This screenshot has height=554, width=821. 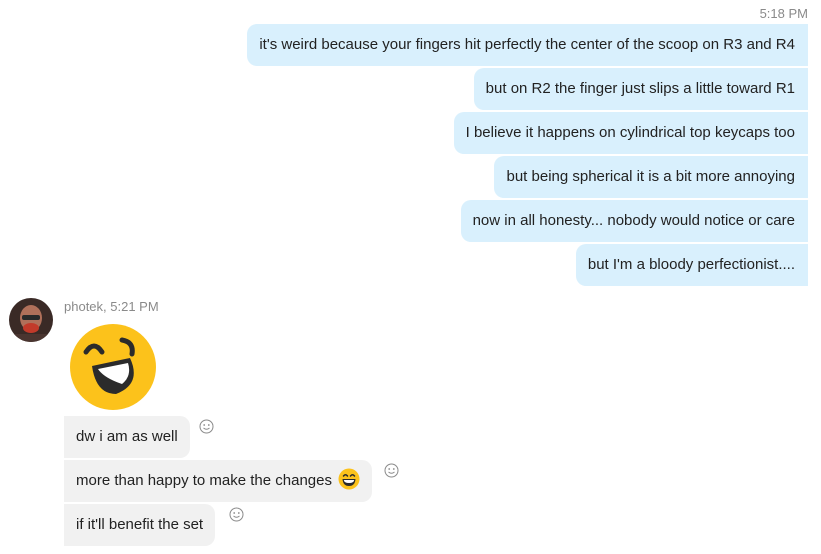 I want to click on grinning-emoji-icon, so click(x=349, y=479).